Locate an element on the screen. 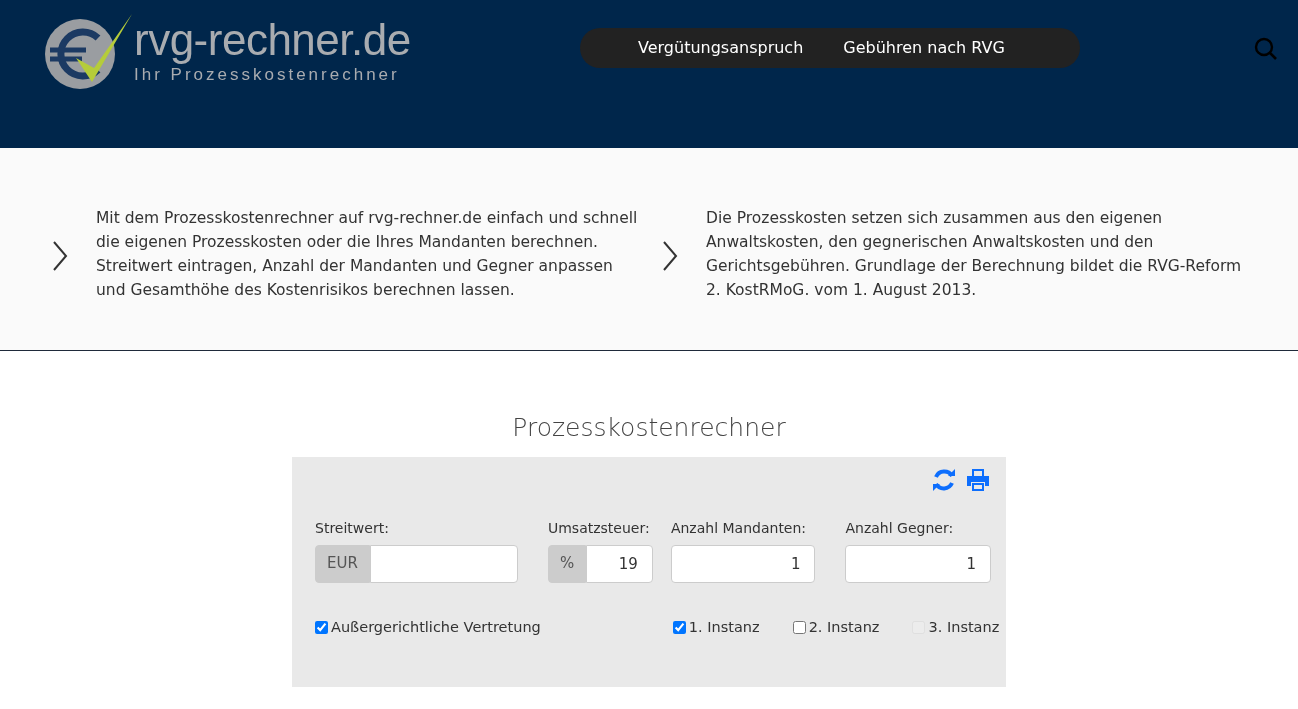  logo-title: rvg-rechner.de is located at coordinates (272, 40).